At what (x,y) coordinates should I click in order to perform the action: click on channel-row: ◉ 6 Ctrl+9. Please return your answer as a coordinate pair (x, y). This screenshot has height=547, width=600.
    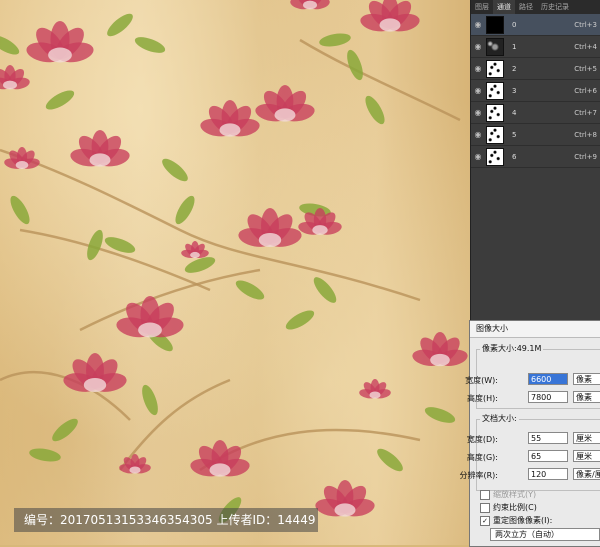
    Looking at the image, I should click on (535, 157).